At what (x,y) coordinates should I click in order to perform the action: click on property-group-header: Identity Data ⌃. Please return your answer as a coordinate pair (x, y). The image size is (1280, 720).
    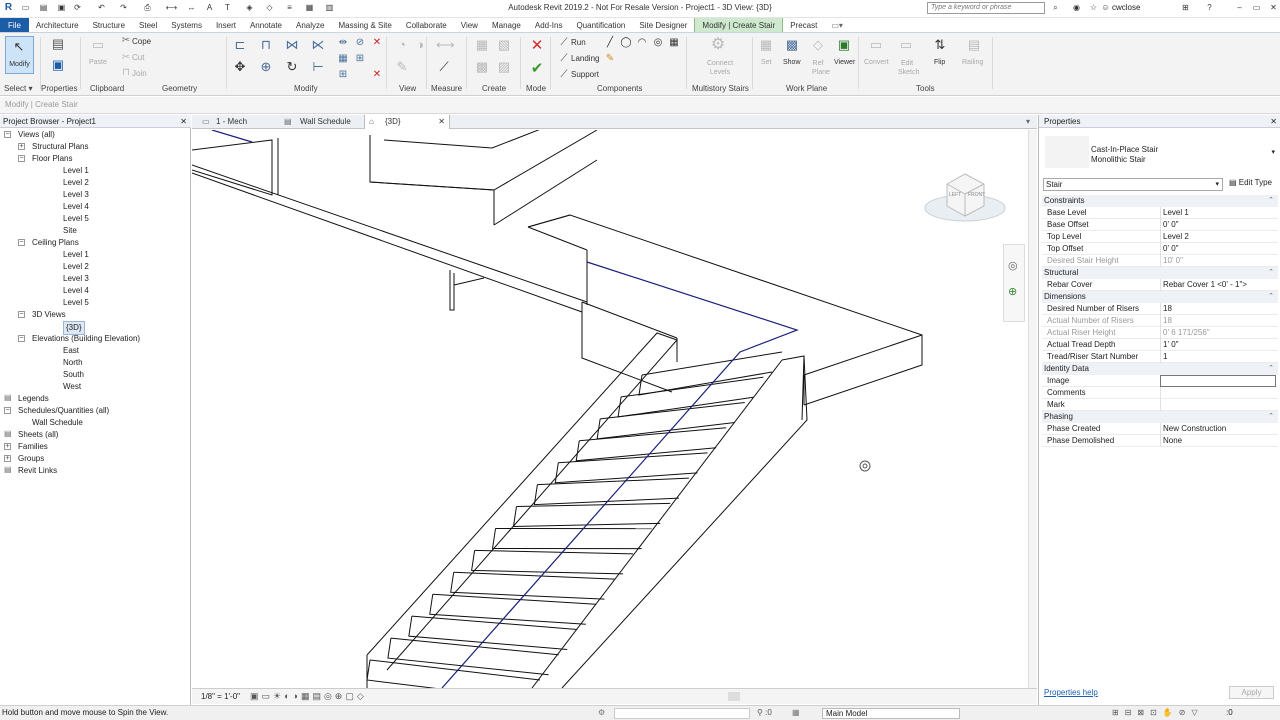
    Looking at the image, I should click on (1160, 369).